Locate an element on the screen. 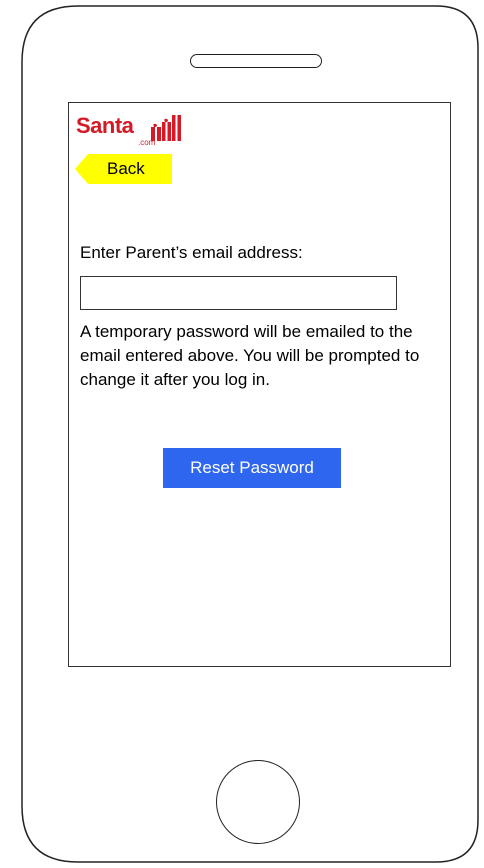 The image size is (484, 868). home-button is located at coordinates (258, 802).